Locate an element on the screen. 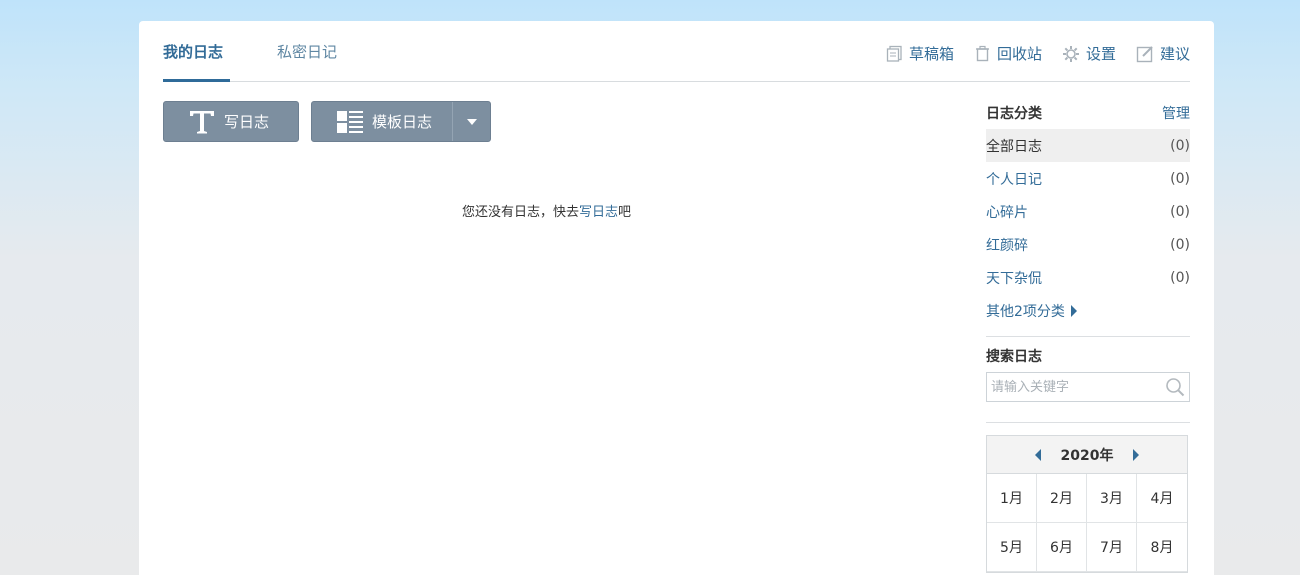  empty-text: 您还没有日志，快去 is located at coordinates (521, 212).